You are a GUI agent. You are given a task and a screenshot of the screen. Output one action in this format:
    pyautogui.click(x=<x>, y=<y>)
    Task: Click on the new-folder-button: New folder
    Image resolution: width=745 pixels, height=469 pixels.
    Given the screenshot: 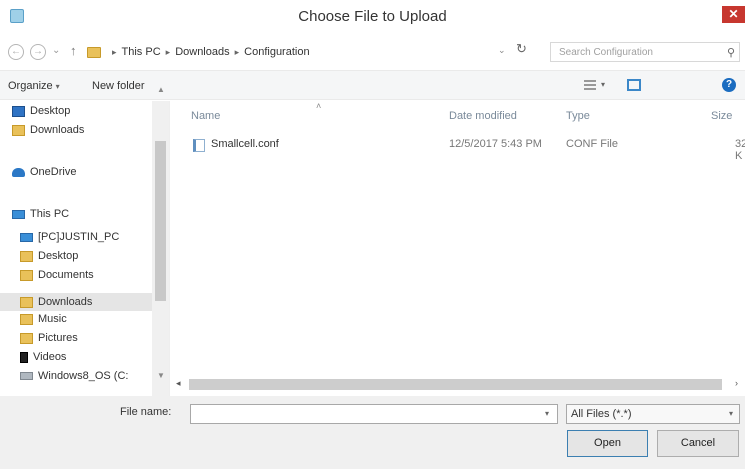 What is the action you would take?
    pyautogui.click(x=118, y=86)
    